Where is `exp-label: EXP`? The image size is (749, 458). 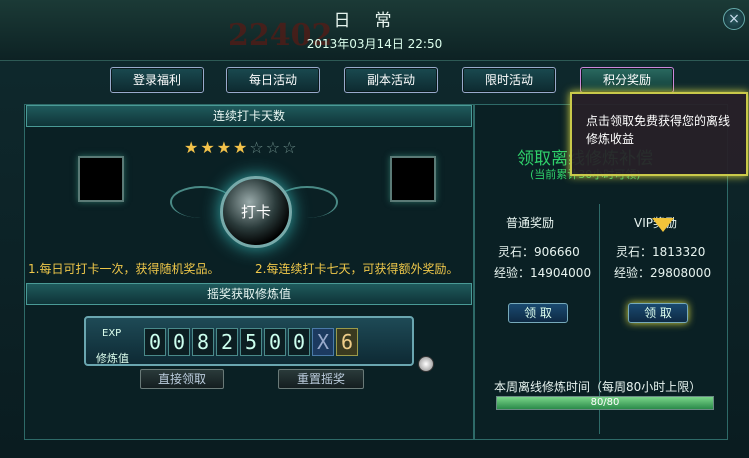 exp-label: EXP is located at coordinates (112, 333).